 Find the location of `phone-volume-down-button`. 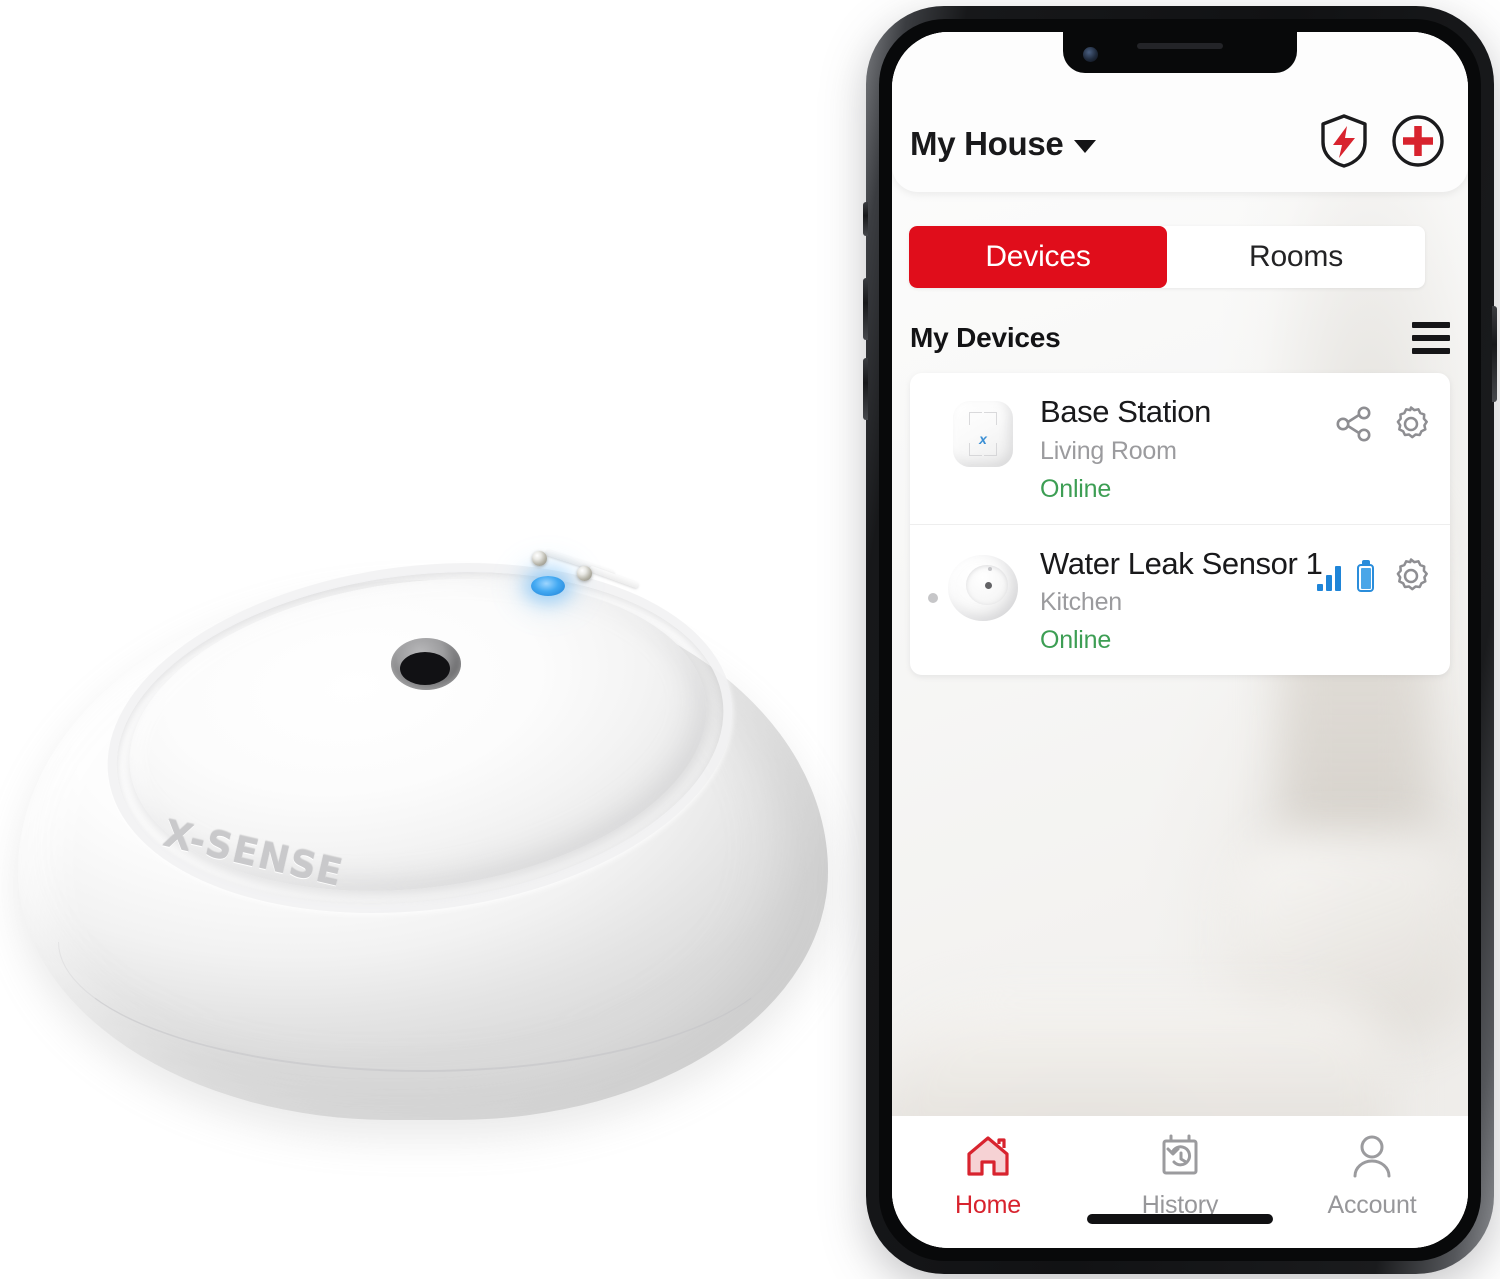

phone-volume-down-button is located at coordinates (865, 389).